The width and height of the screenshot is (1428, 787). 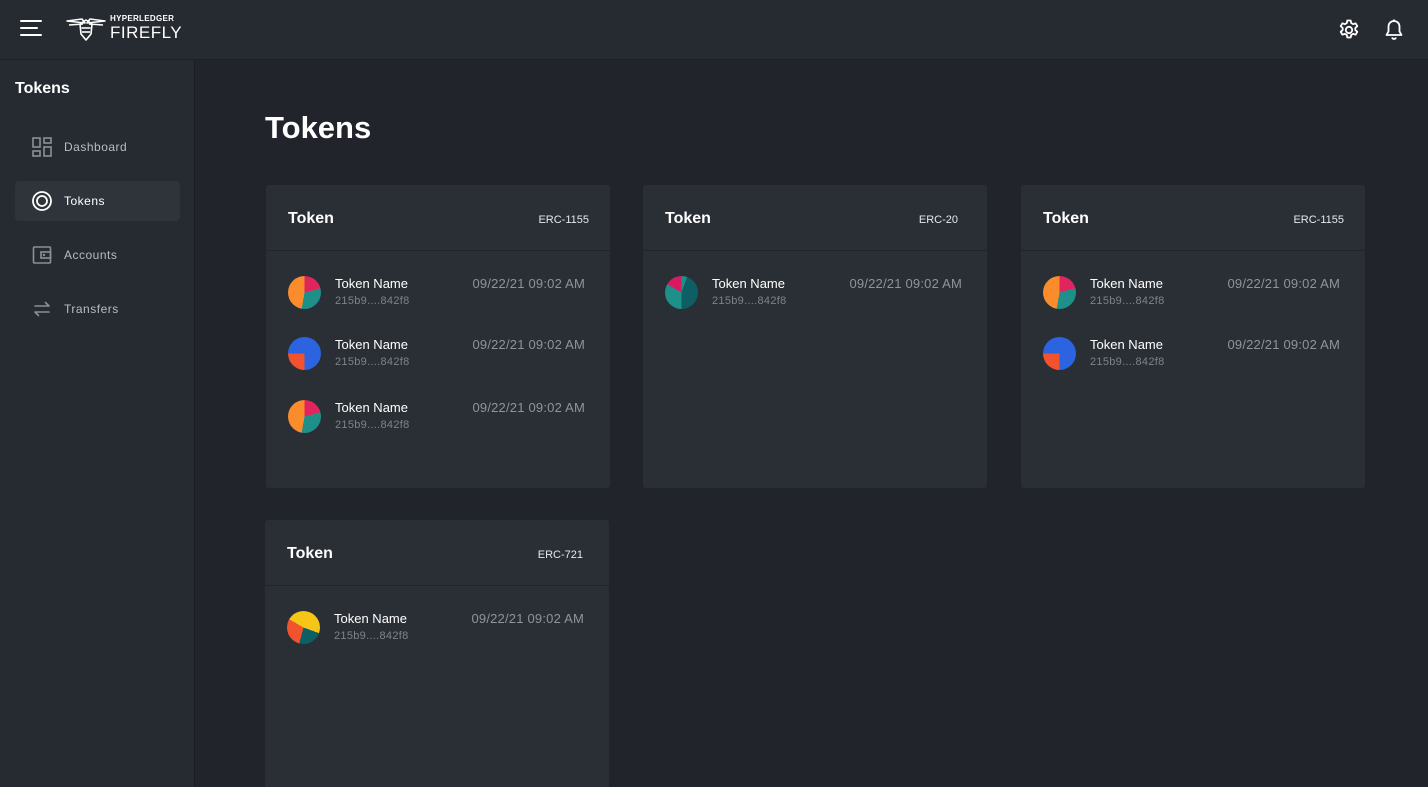 I want to click on transfer-arrows-icon, so click(x=42, y=309).